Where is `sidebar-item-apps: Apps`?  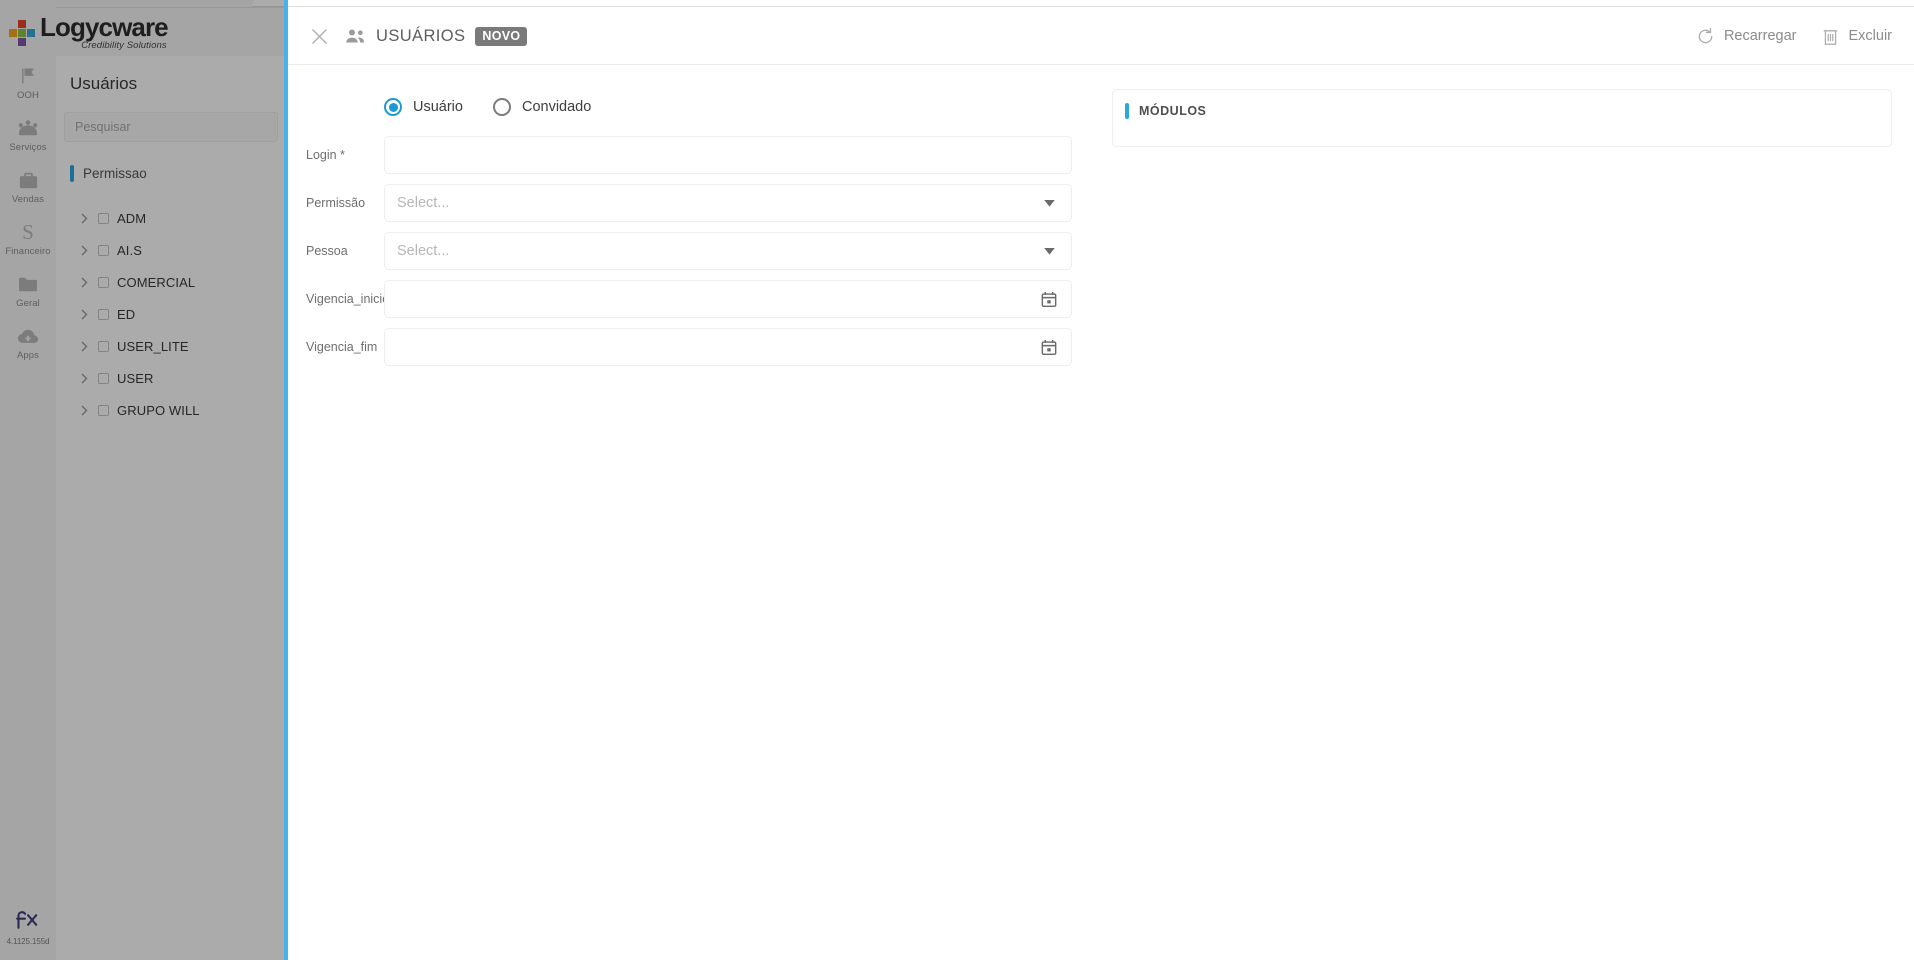 sidebar-item-apps: Apps is located at coordinates (28, 342).